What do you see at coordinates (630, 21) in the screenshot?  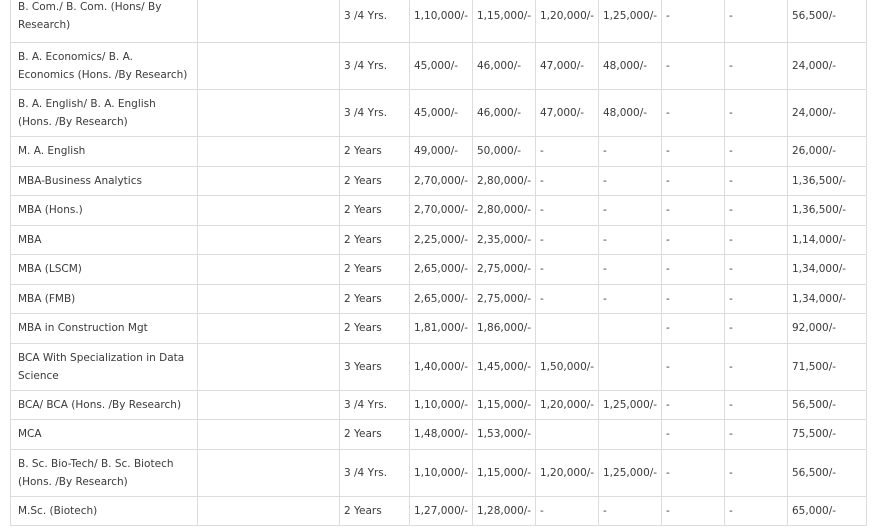 I see `fee-cell-f4: 1,25,000/-` at bounding box center [630, 21].